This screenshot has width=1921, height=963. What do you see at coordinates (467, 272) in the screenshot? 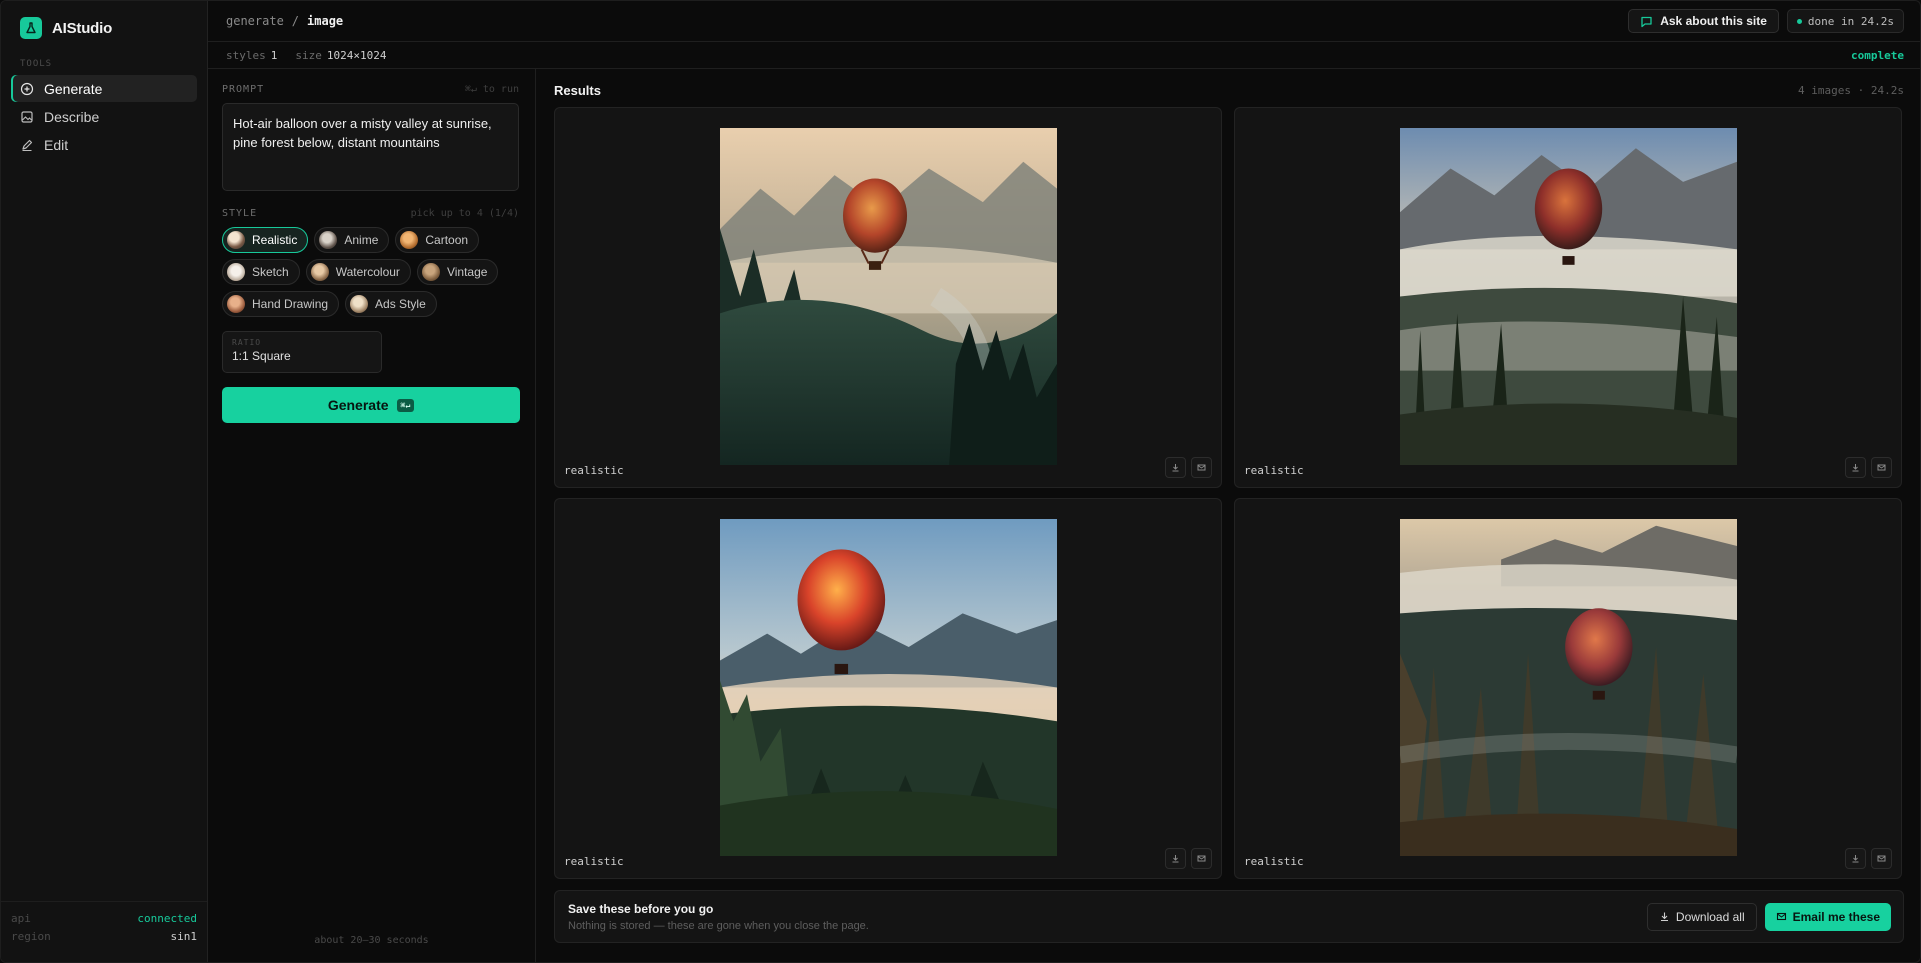
I see `style-chip-label: Vintage` at bounding box center [467, 272].